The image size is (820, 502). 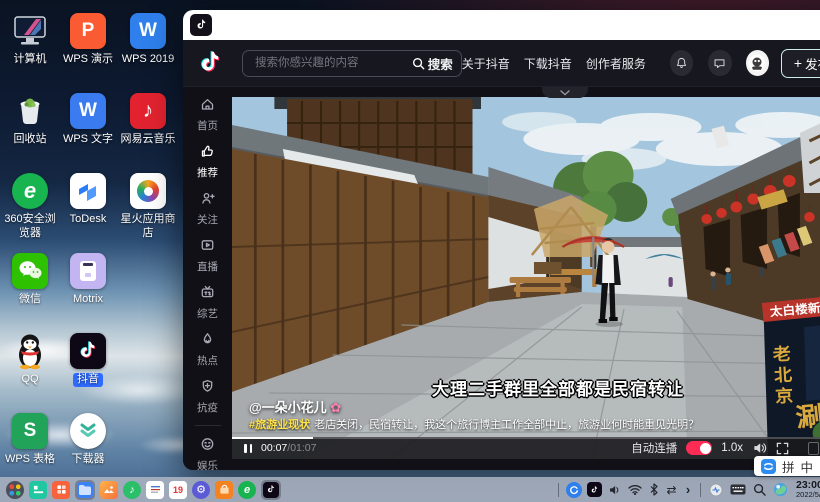 I want to click on desktop-icon-motrix: Motrix, so click(x=88, y=279).